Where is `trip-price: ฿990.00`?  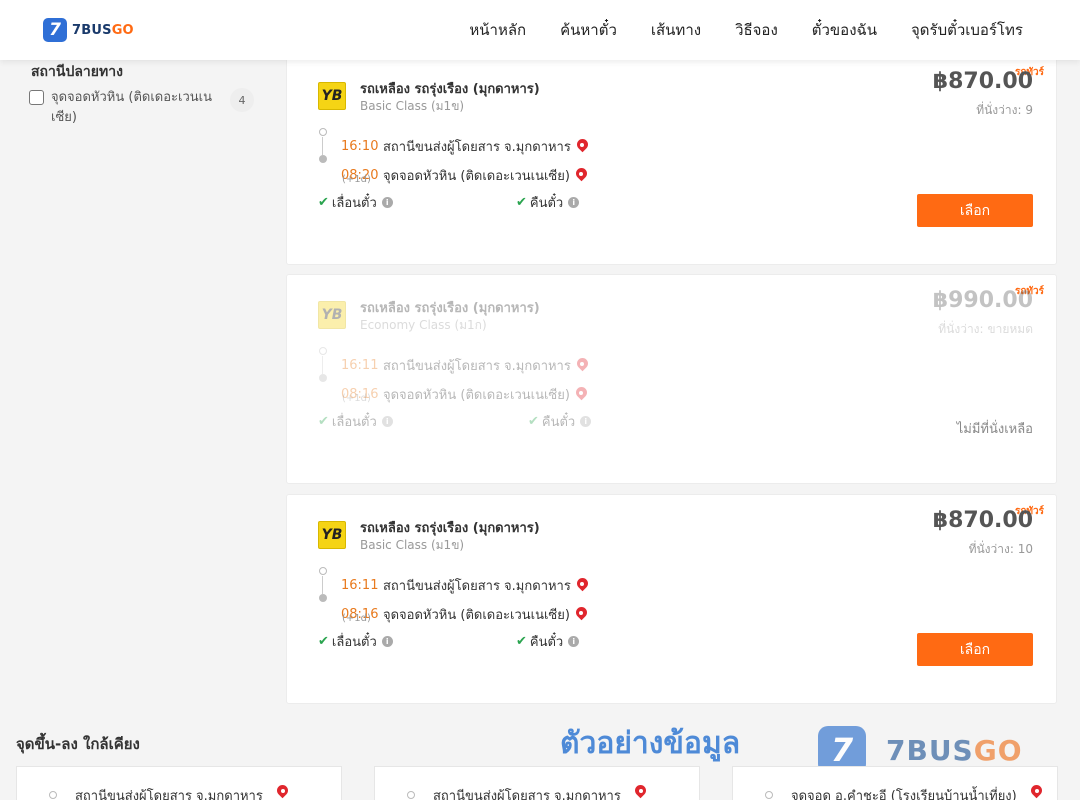
trip-price: ฿990.00 is located at coordinates (982, 300).